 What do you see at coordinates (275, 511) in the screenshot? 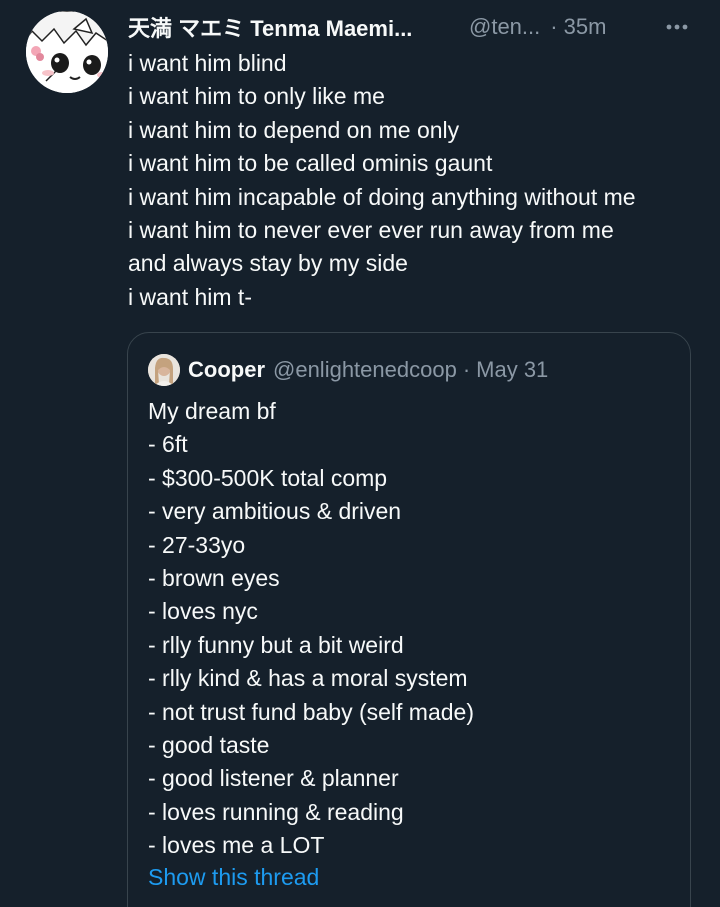
I see `quote-line: - very ambitious & driven` at bounding box center [275, 511].